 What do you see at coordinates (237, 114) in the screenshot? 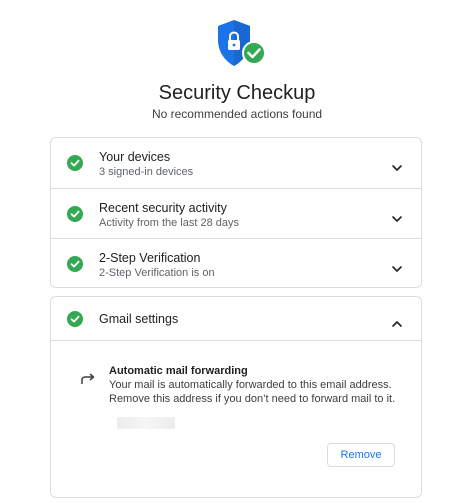
I see `page-subtitle: No recommended actions found` at bounding box center [237, 114].